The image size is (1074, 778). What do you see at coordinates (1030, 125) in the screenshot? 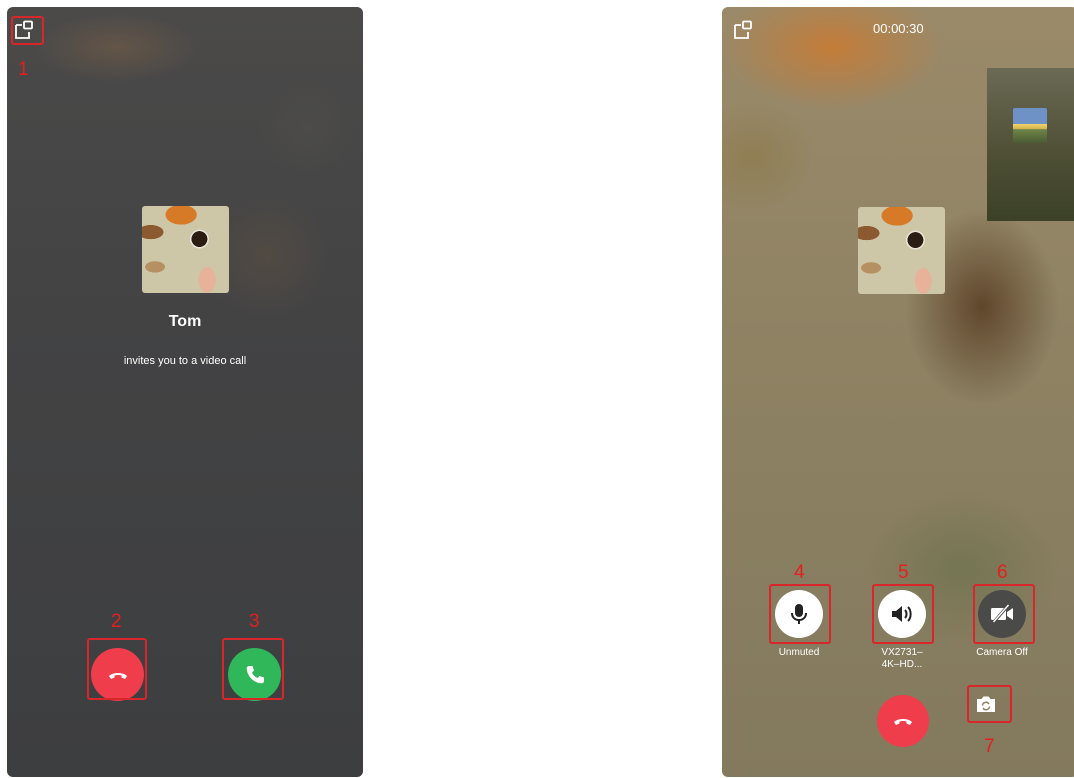
I see `local-video-thumbnail` at bounding box center [1030, 125].